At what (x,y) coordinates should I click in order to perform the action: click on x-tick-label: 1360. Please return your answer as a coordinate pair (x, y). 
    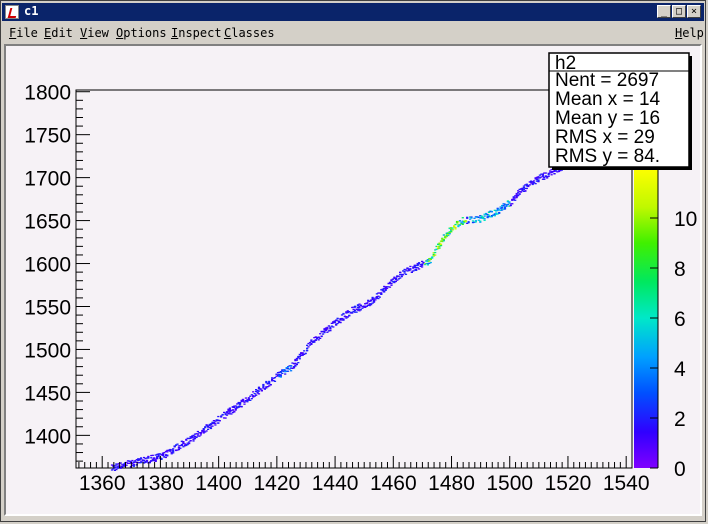
    Looking at the image, I should click on (102, 483).